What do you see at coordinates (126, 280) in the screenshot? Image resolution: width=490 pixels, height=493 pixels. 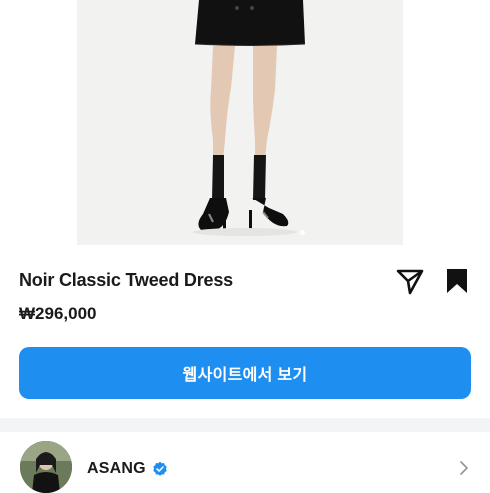 I see `product-title: Noir Classic Tweed Dress` at bounding box center [126, 280].